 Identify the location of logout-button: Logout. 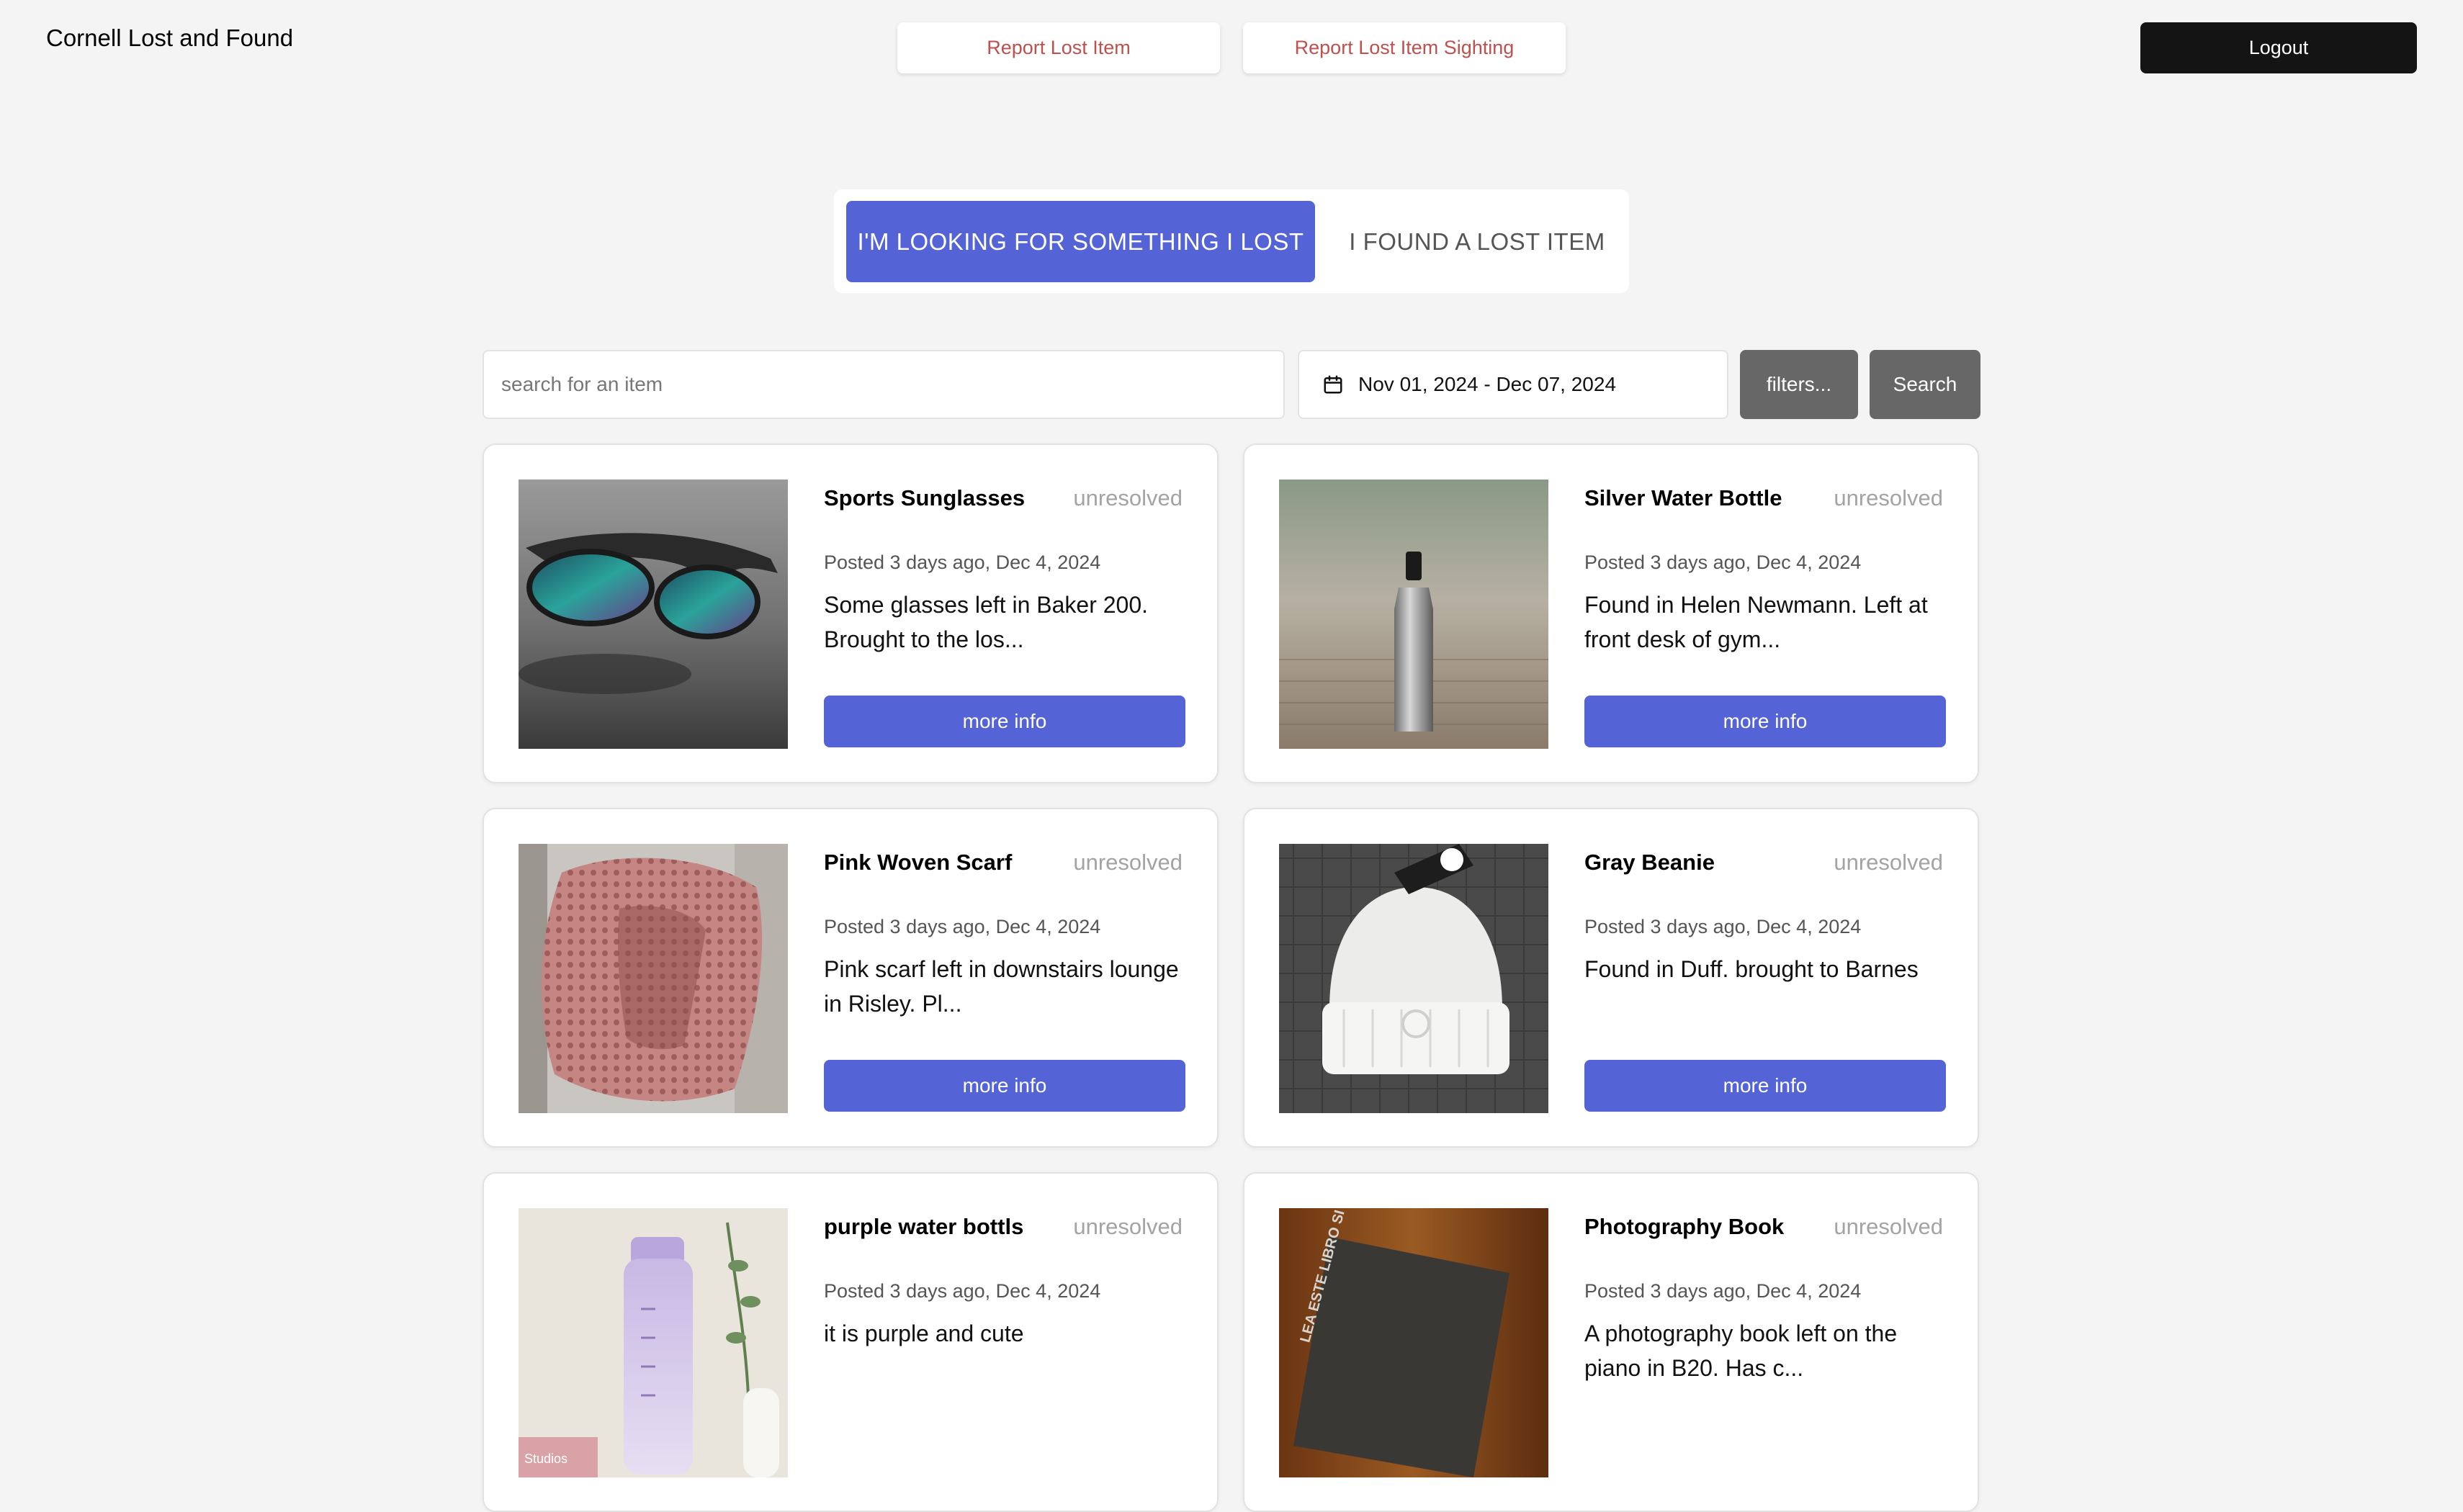
(2278, 47).